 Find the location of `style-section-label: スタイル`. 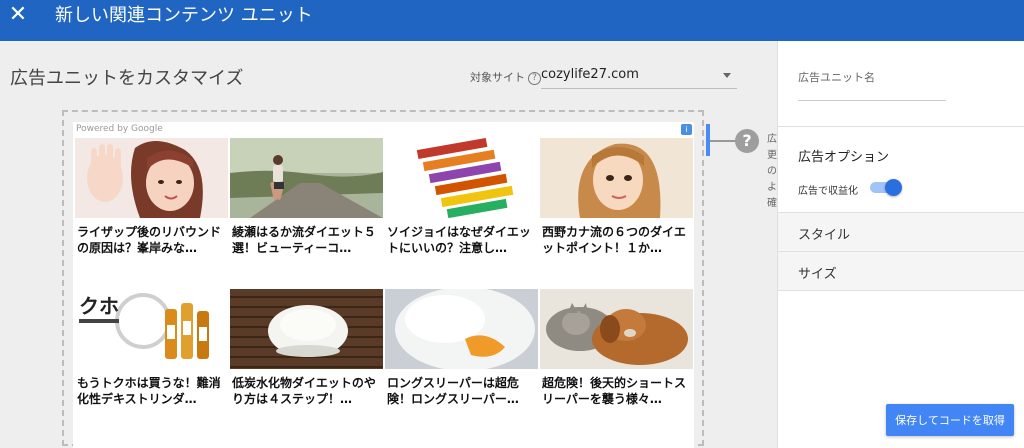

style-section-label: スタイル is located at coordinates (824, 235).